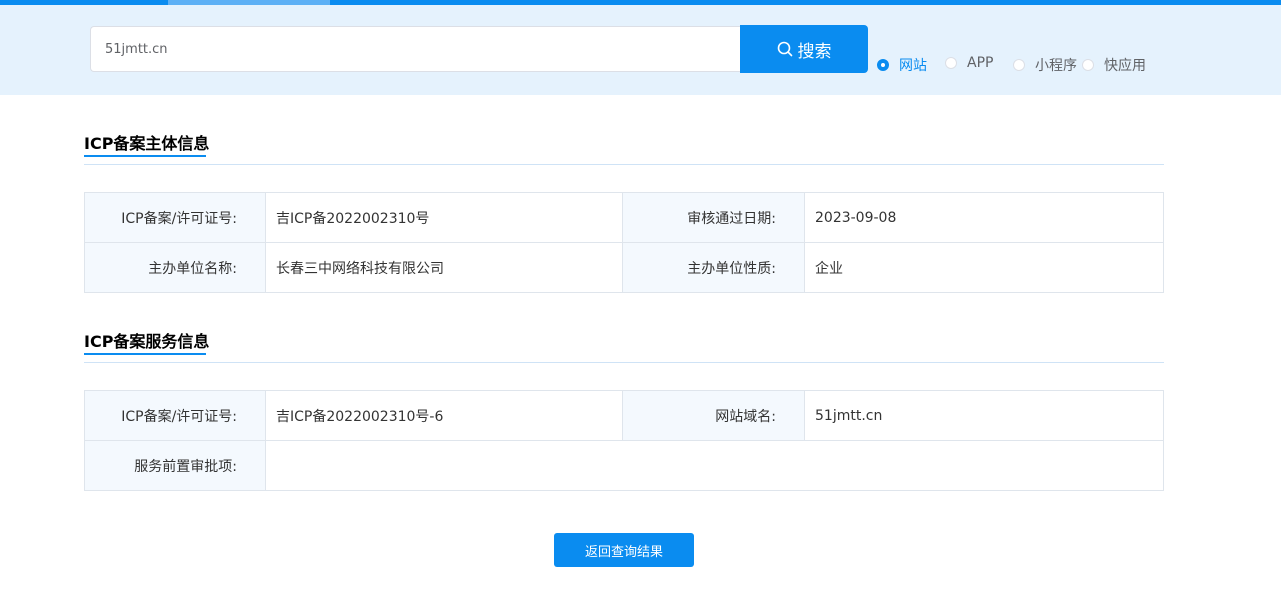 The height and width of the screenshot is (593, 1281). I want to click on search-button: 搜索, so click(804, 49).